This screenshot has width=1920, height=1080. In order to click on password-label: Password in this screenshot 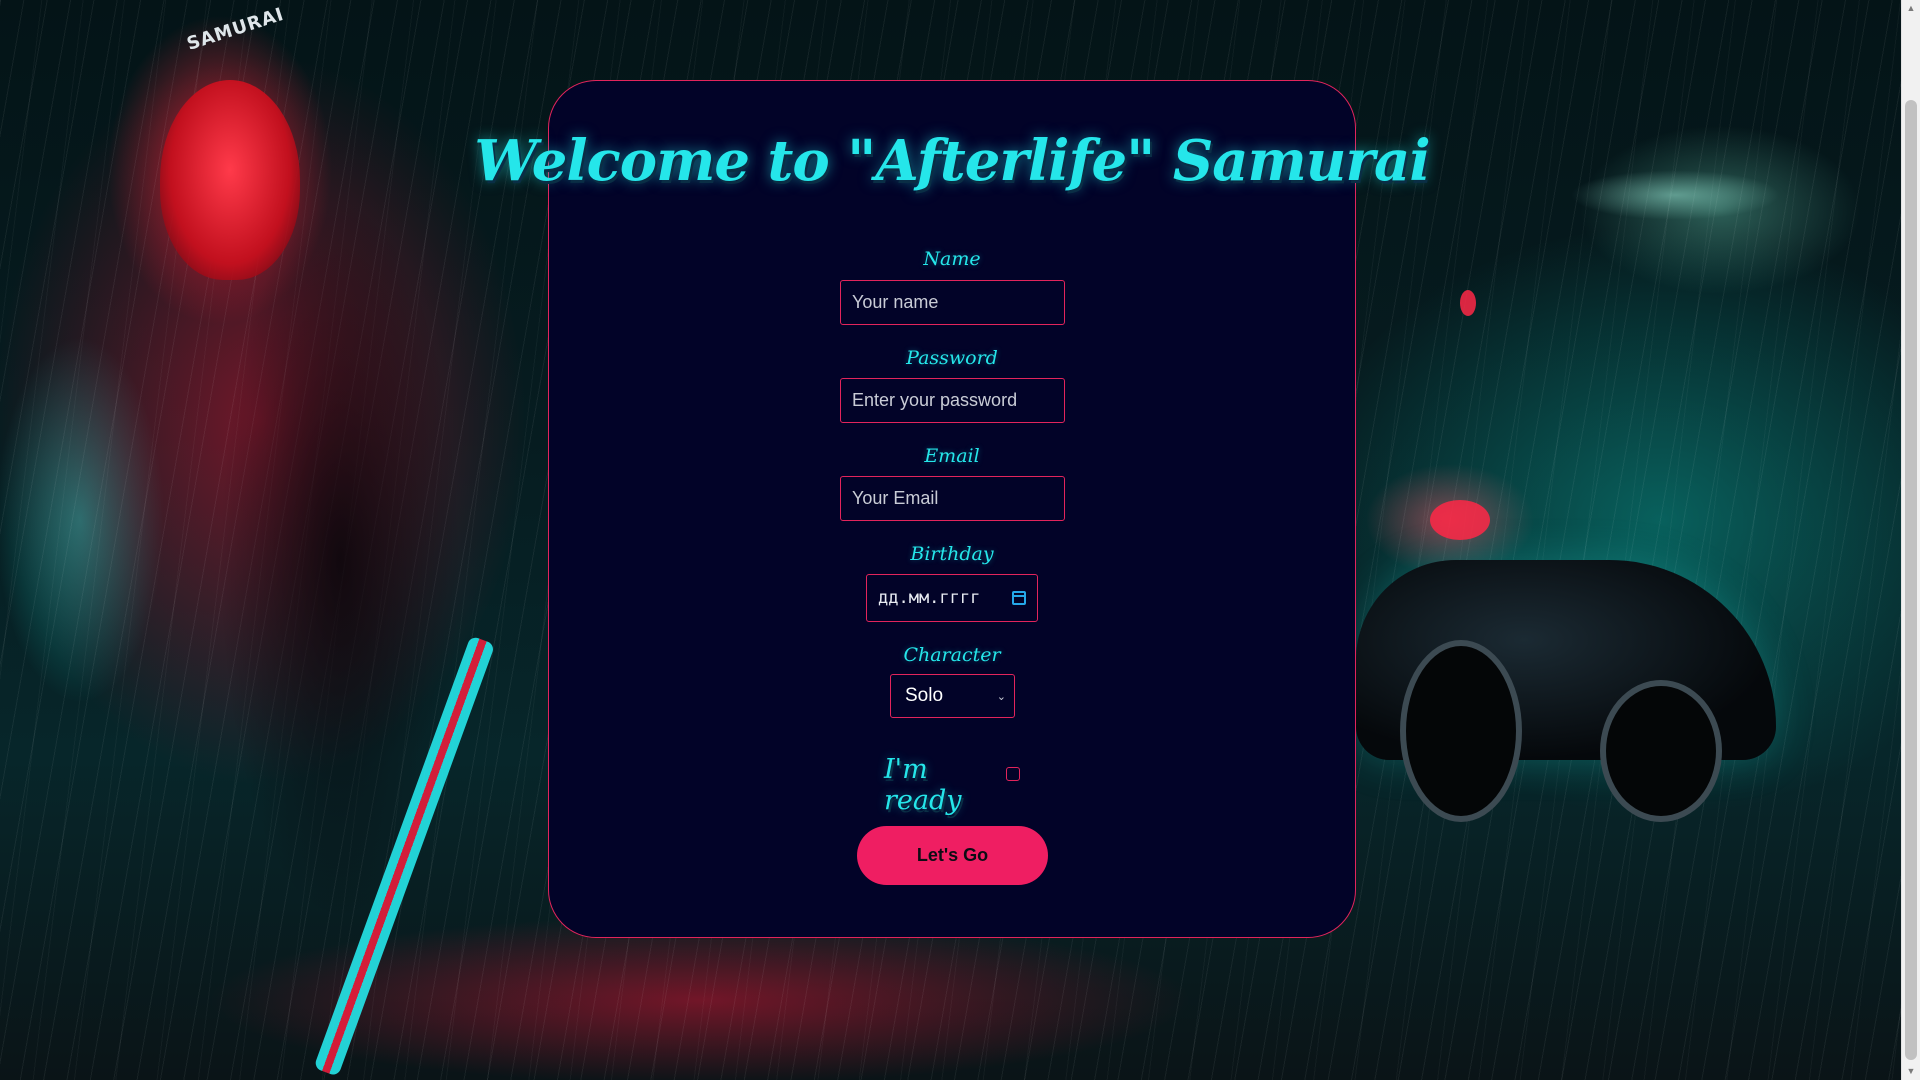, I will do `click(952, 358)`.